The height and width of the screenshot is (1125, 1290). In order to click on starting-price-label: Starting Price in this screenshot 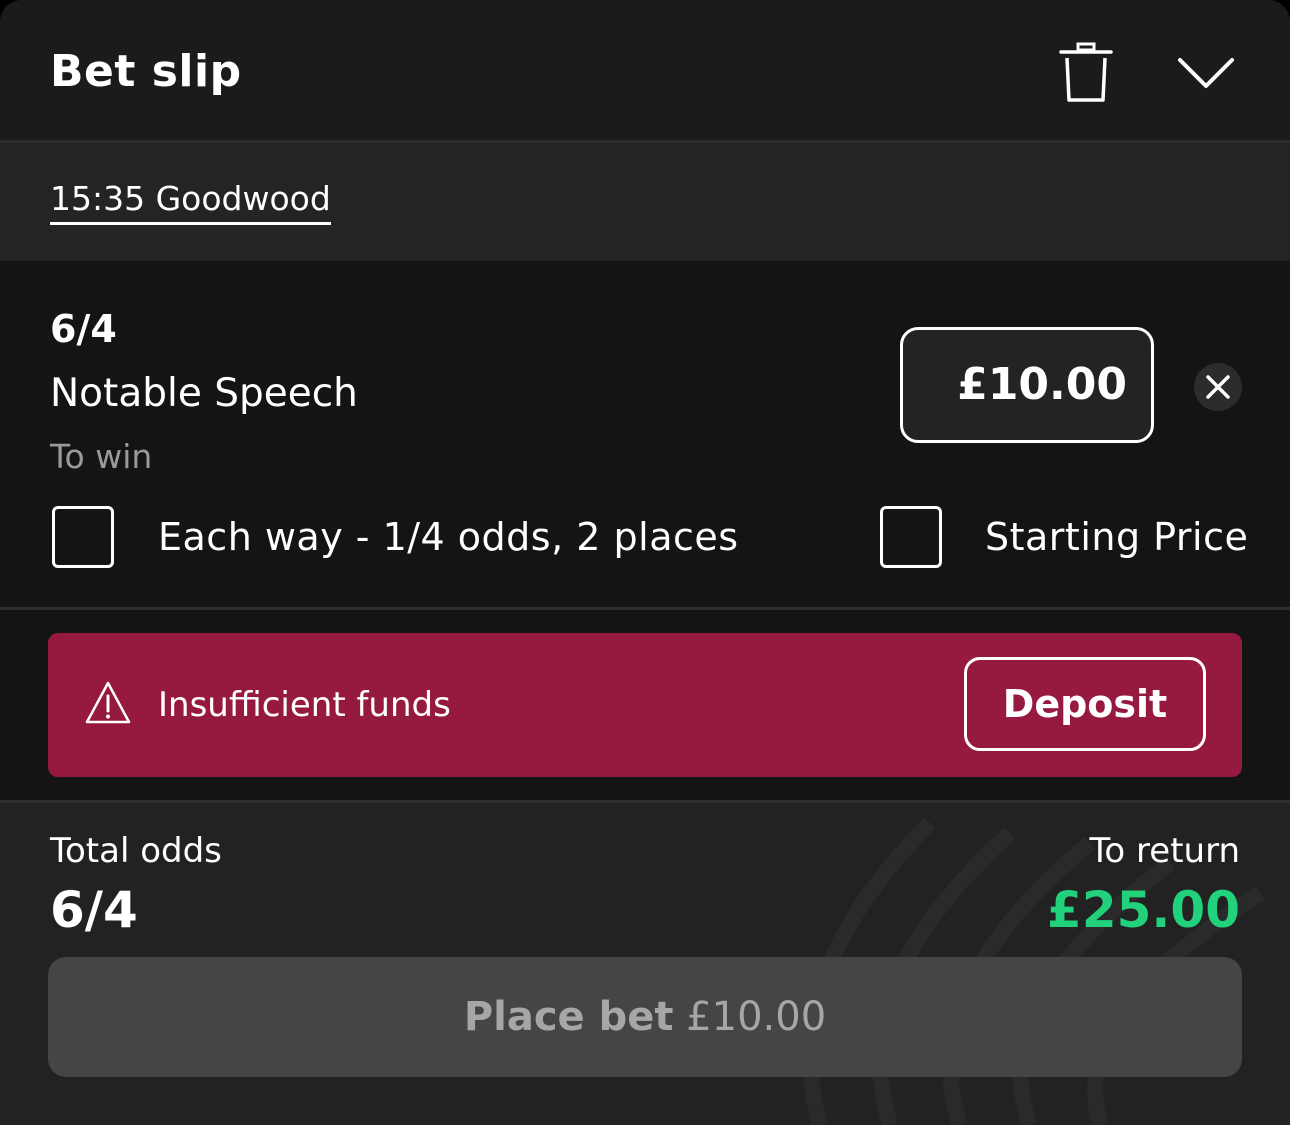, I will do `click(1116, 537)`.